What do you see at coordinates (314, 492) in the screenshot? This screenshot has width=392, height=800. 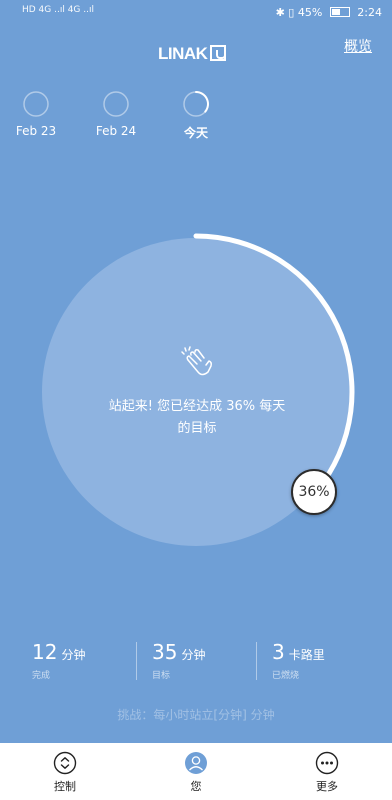 I see `progress-badge: 36%` at bounding box center [314, 492].